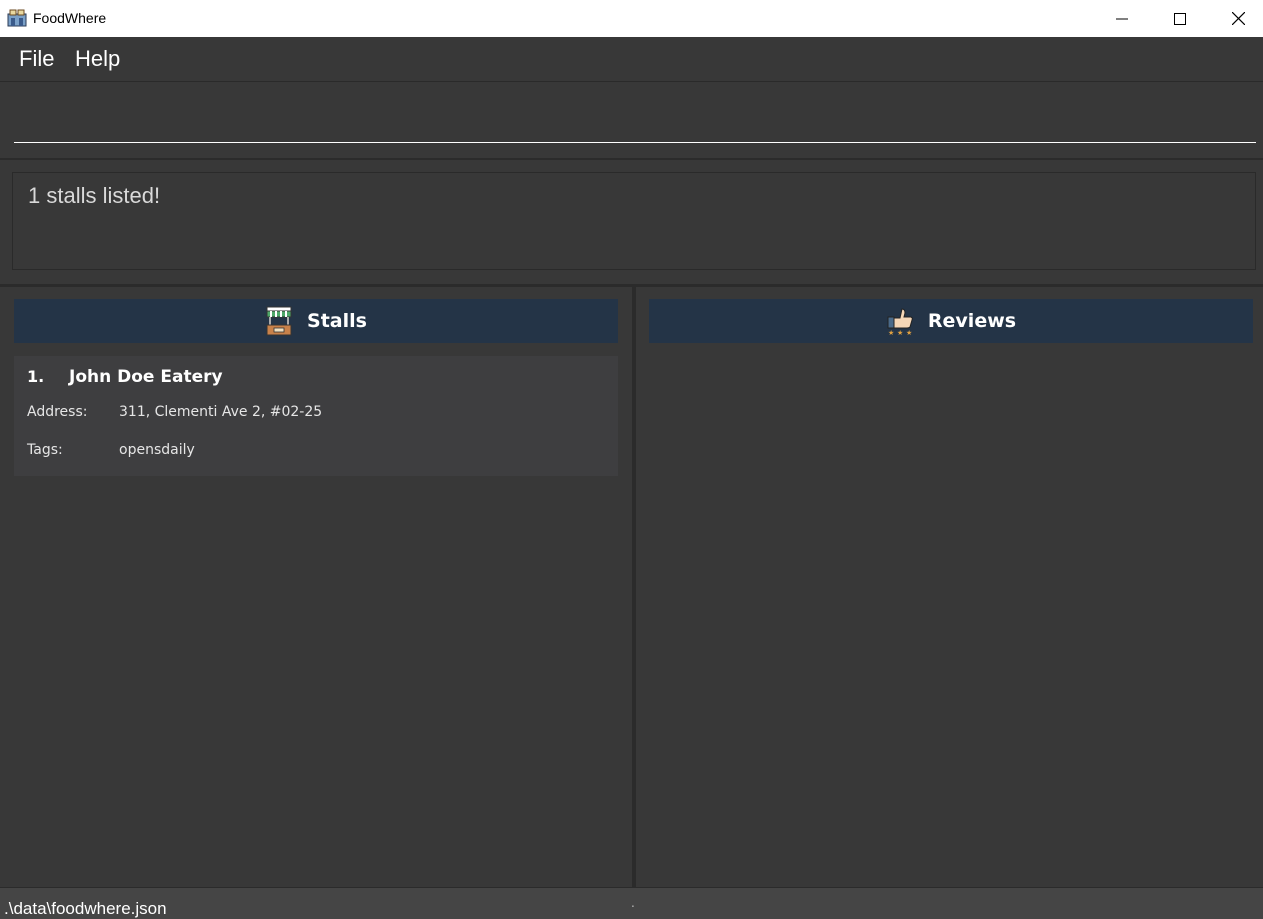 The width and height of the screenshot is (1263, 919). I want to click on reviews-panel-header: ★ ★ ★ Reviews, so click(951, 321).